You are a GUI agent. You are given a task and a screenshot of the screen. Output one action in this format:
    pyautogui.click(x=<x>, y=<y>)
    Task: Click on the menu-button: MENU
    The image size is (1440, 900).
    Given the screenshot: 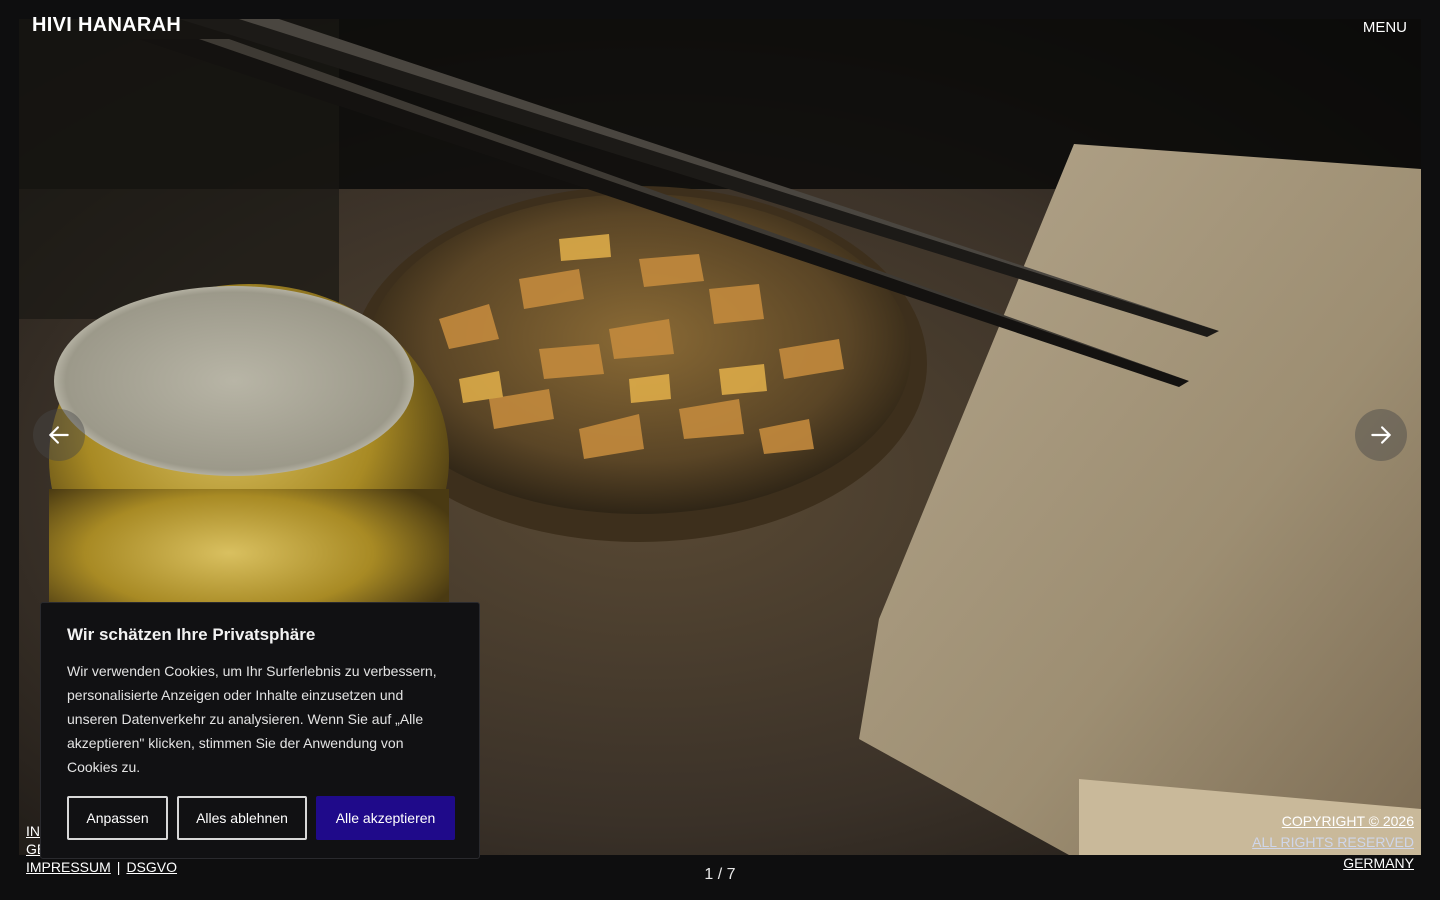 What is the action you would take?
    pyautogui.click(x=1385, y=27)
    